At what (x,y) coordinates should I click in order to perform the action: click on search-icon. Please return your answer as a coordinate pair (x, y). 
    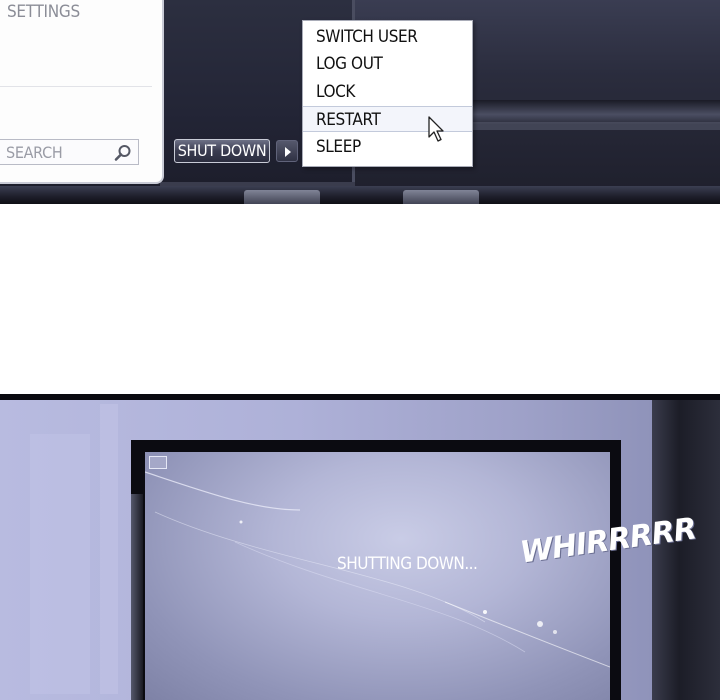
    Looking at the image, I should click on (123, 153).